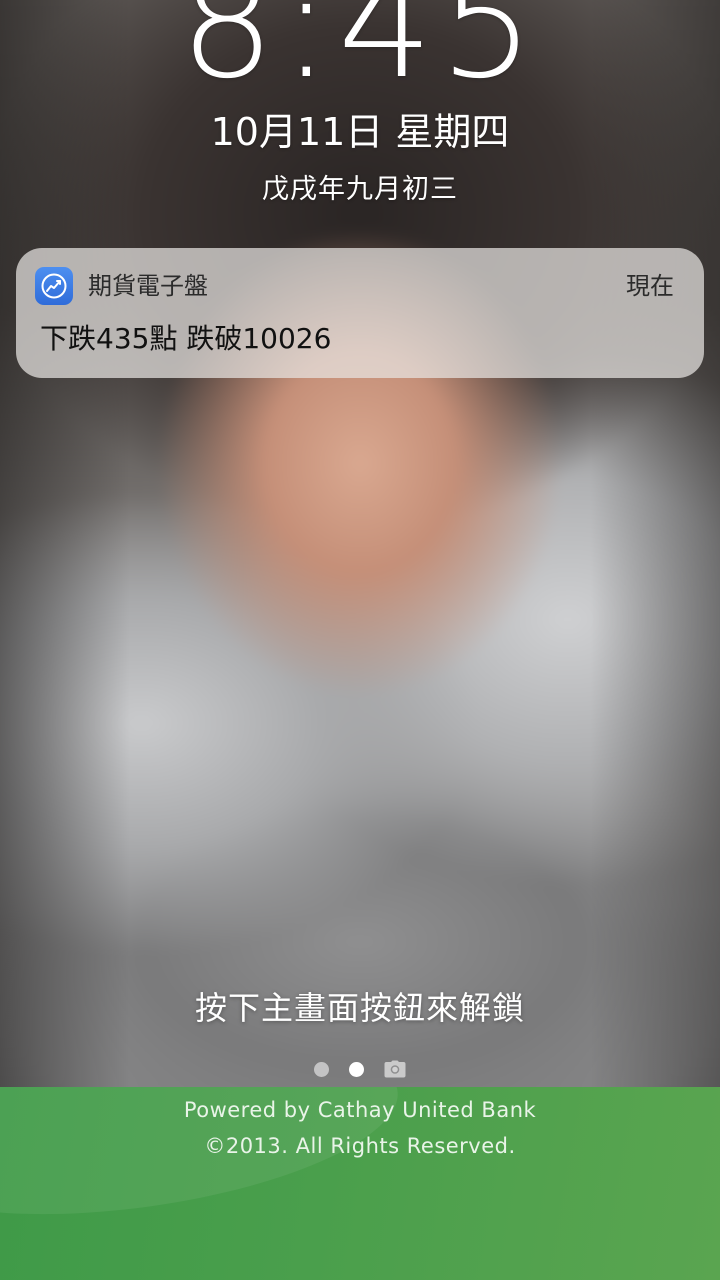 Image resolution: width=720 pixels, height=1280 pixels. I want to click on lunar-date: 戊戌年九月初三, so click(360, 189).